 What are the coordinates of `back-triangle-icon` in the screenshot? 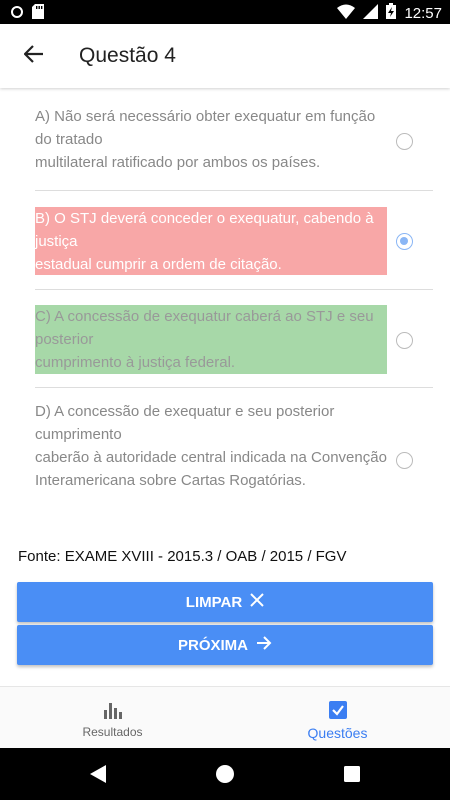 It's located at (98, 774).